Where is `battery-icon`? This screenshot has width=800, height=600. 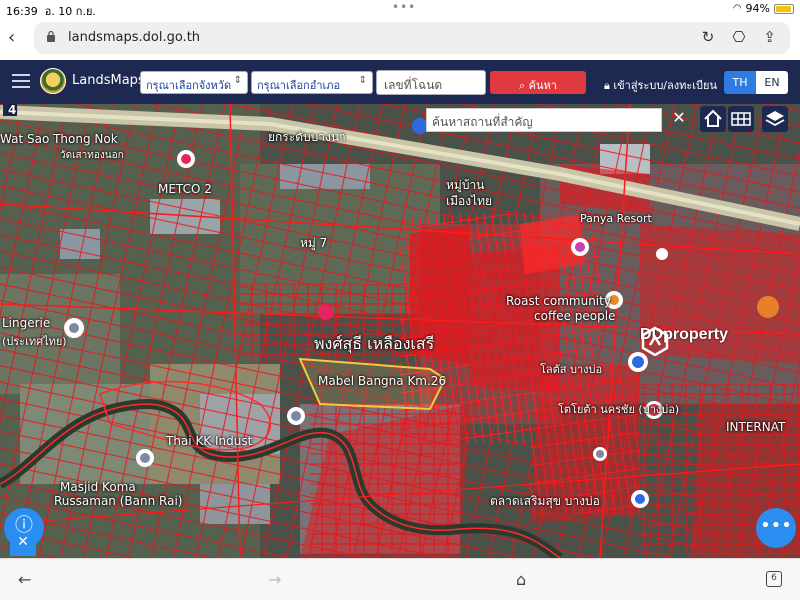
battery-icon is located at coordinates (784, 8).